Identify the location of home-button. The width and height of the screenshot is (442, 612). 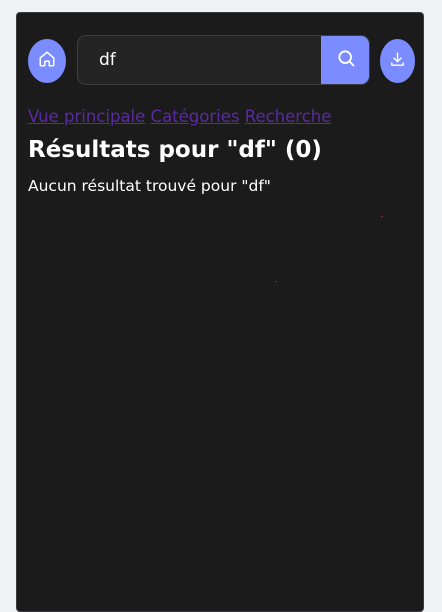
(47, 61).